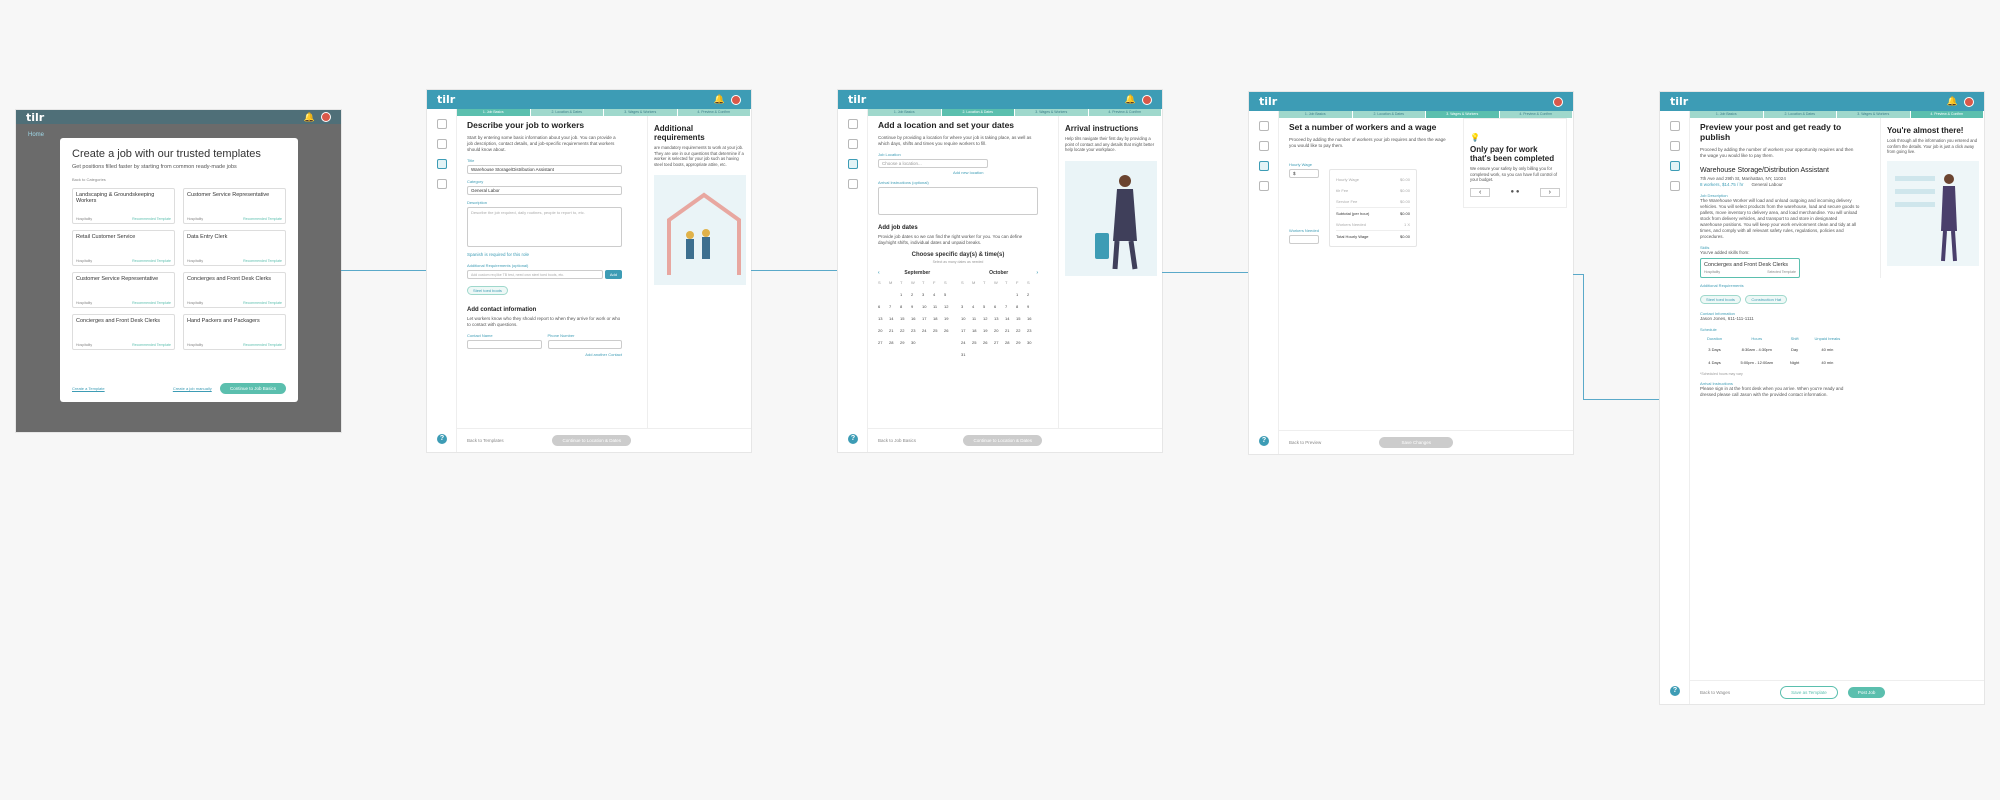 This screenshot has width=2000, height=800. Describe the element at coordinates (966, 354) in the screenshot. I see `calendar-day: 31` at that location.